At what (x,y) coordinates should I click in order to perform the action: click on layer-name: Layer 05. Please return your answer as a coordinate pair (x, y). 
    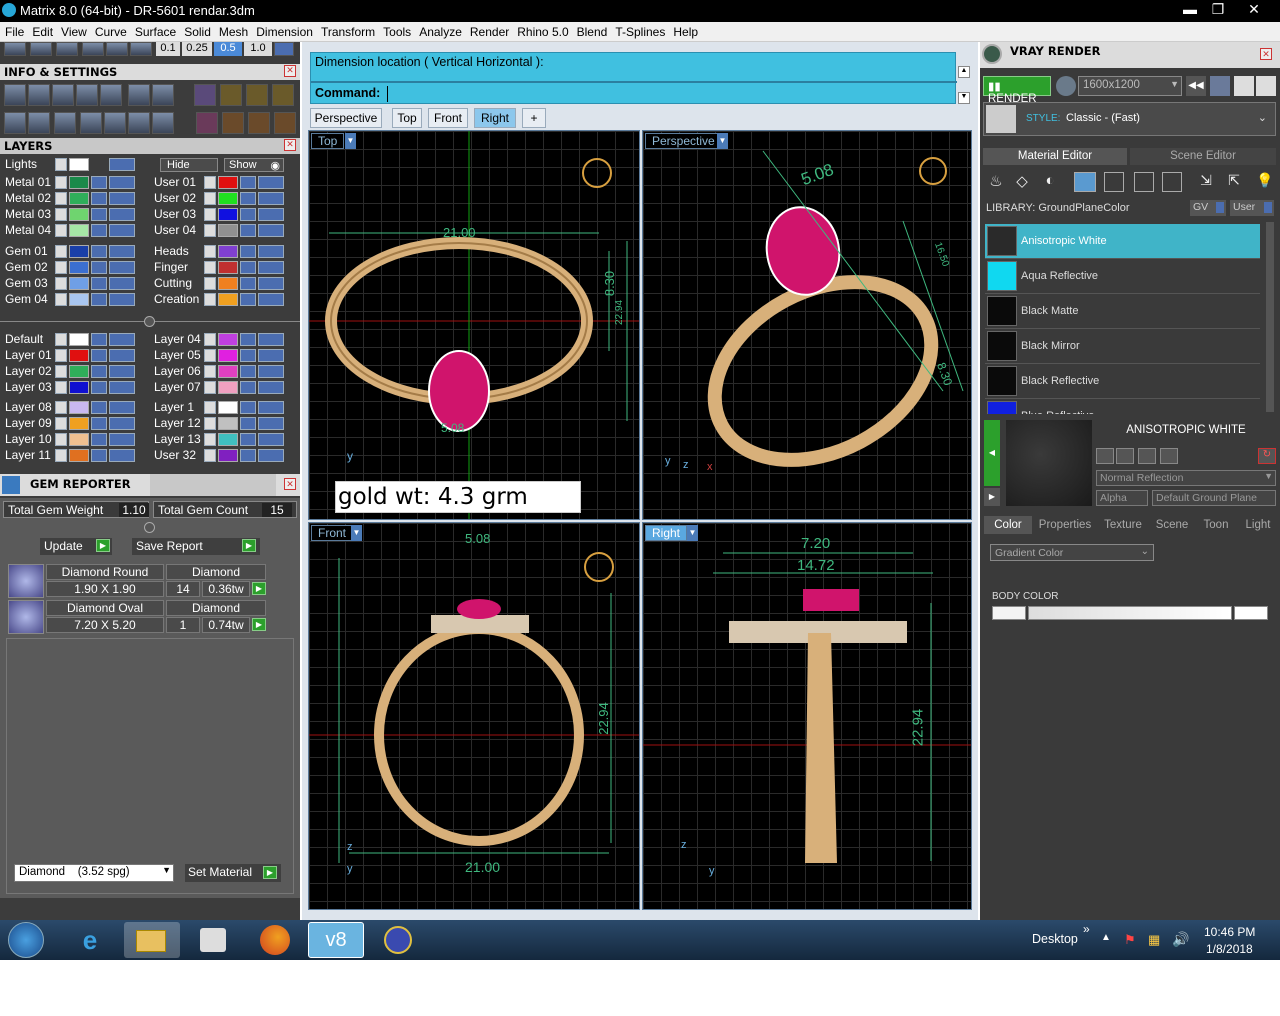
    Looking at the image, I should click on (180, 355).